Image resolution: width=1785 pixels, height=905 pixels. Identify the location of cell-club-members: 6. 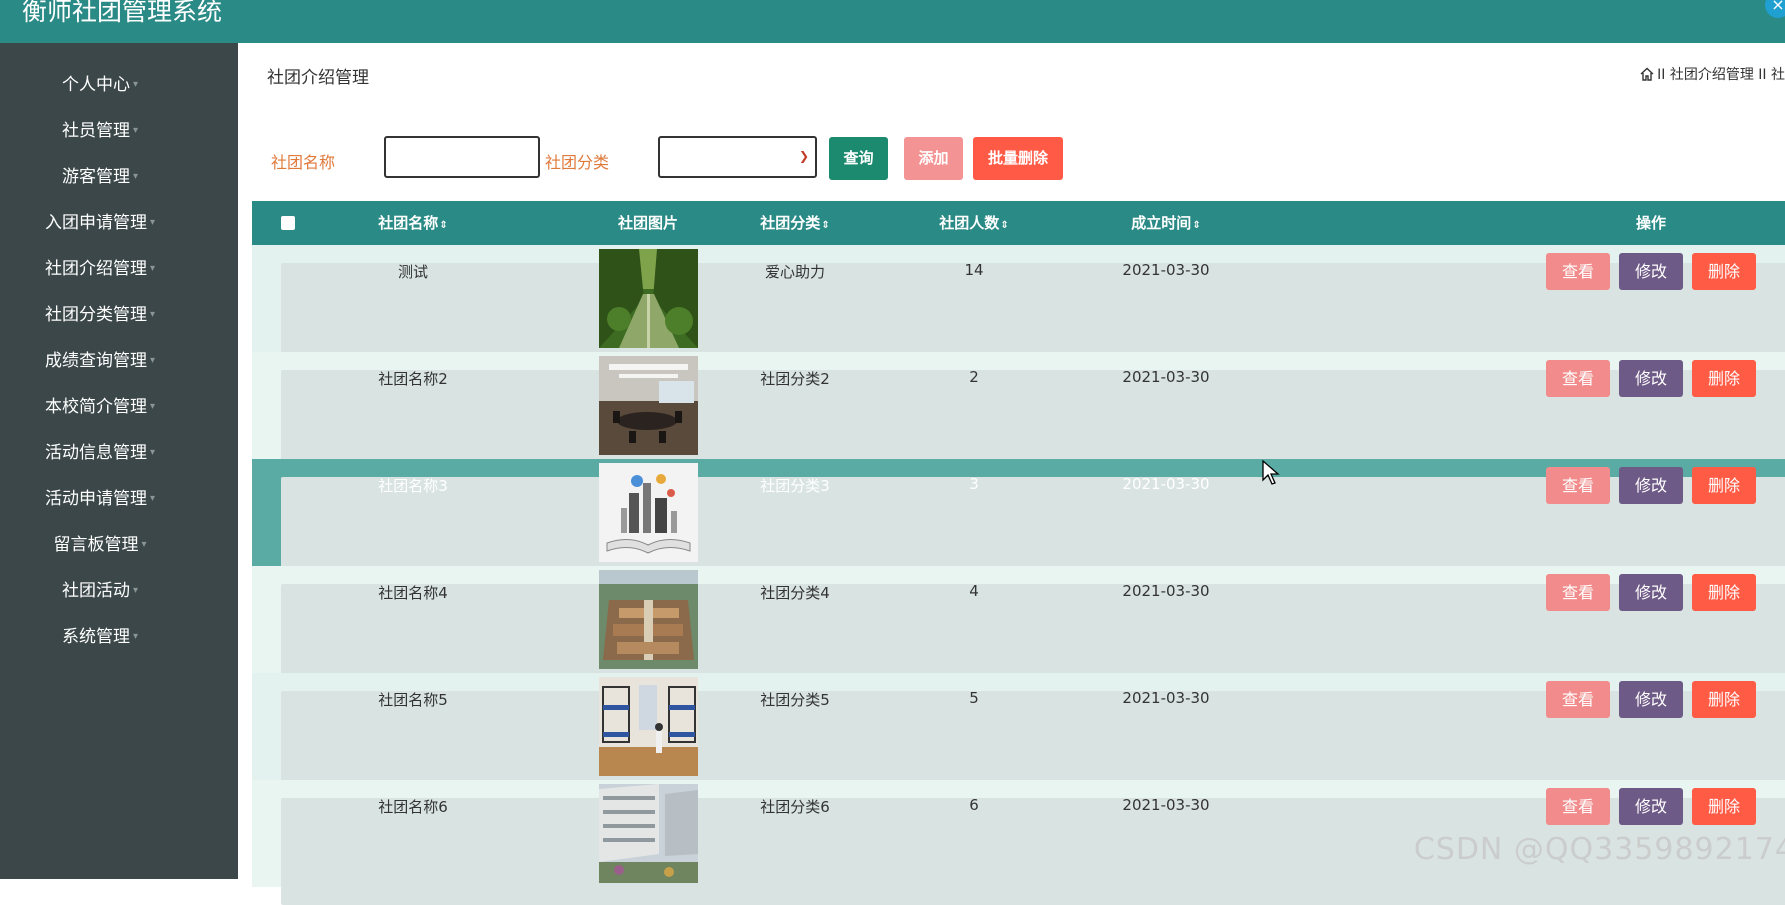
(974, 805).